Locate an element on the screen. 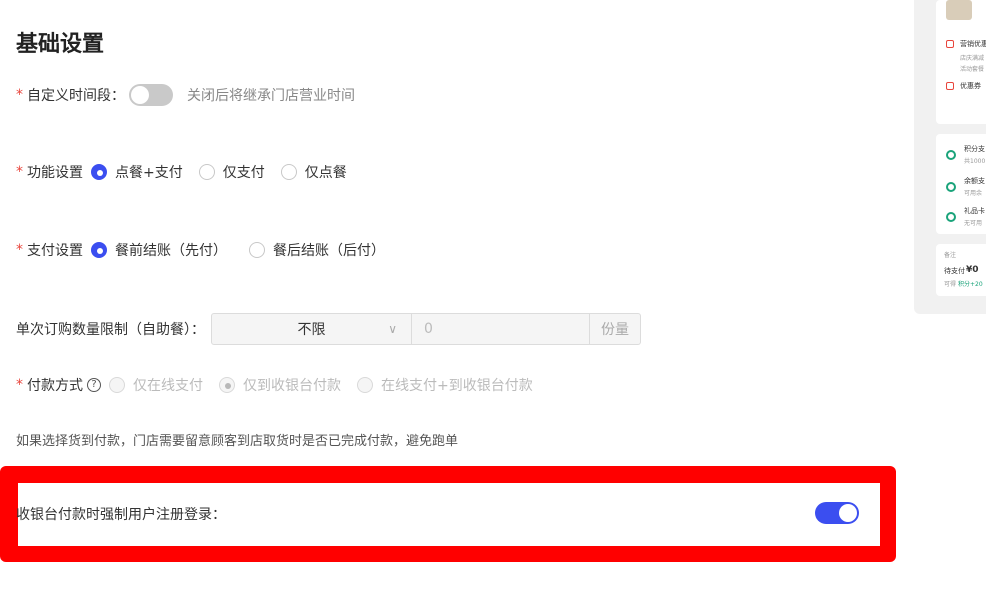 This screenshot has width=986, height=601. preview-points: 积分支 is located at coordinates (974, 149).